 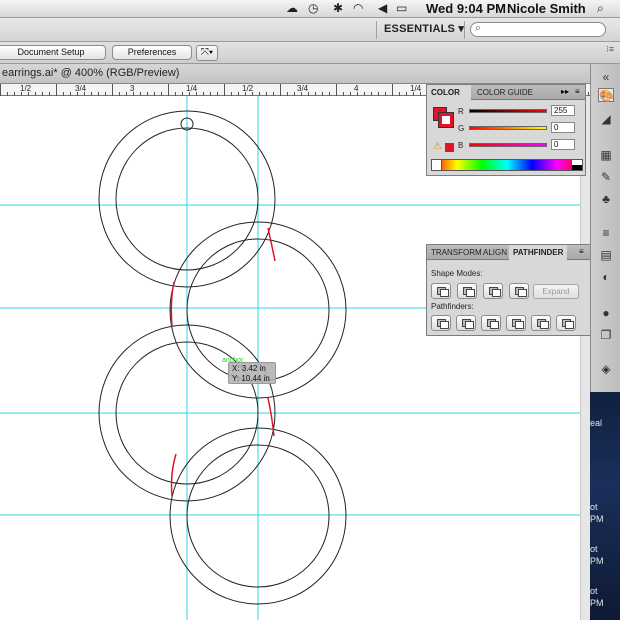 I want to click on g-value-input: 0, so click(x=563, y=127).